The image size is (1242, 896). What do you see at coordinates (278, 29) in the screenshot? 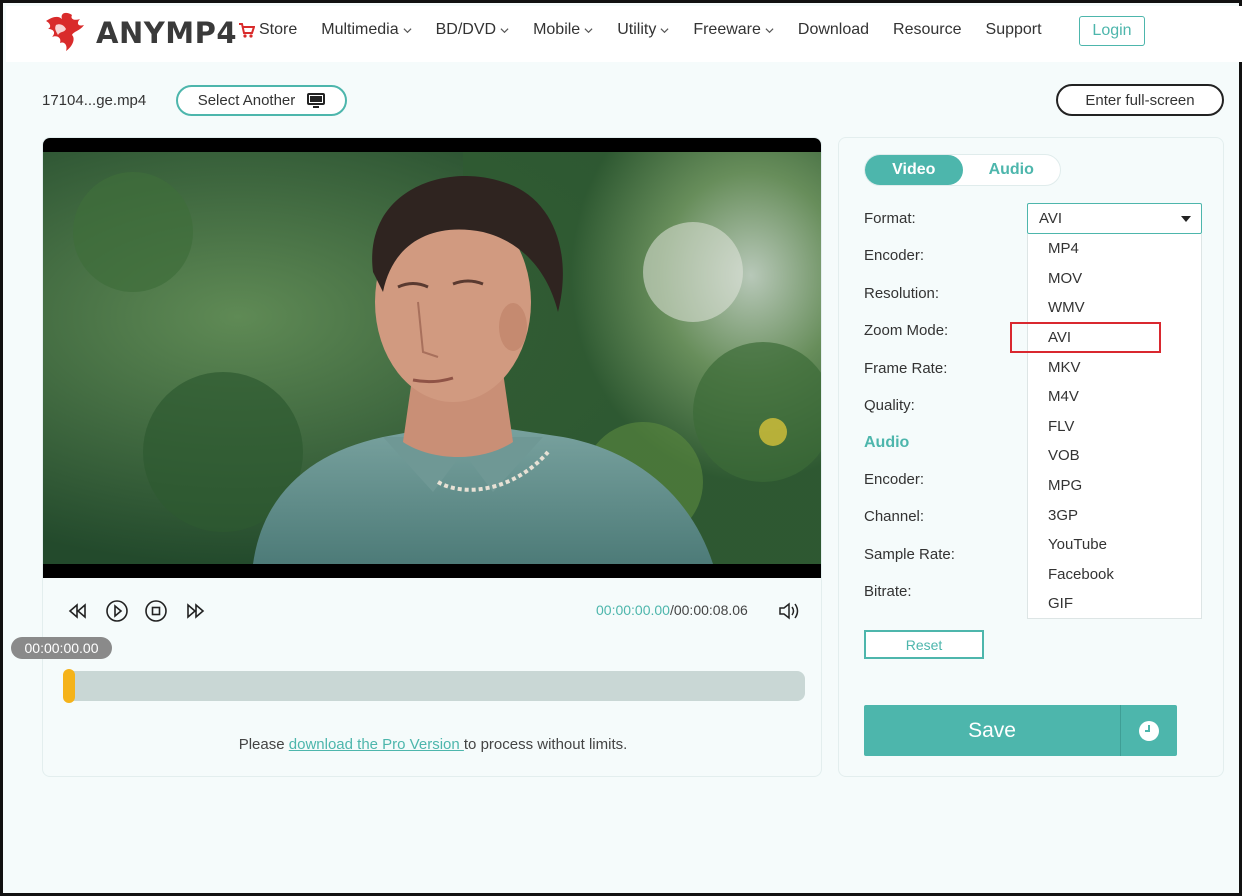
I see `nav-item-label: Store` at bounding box center [278, 29].